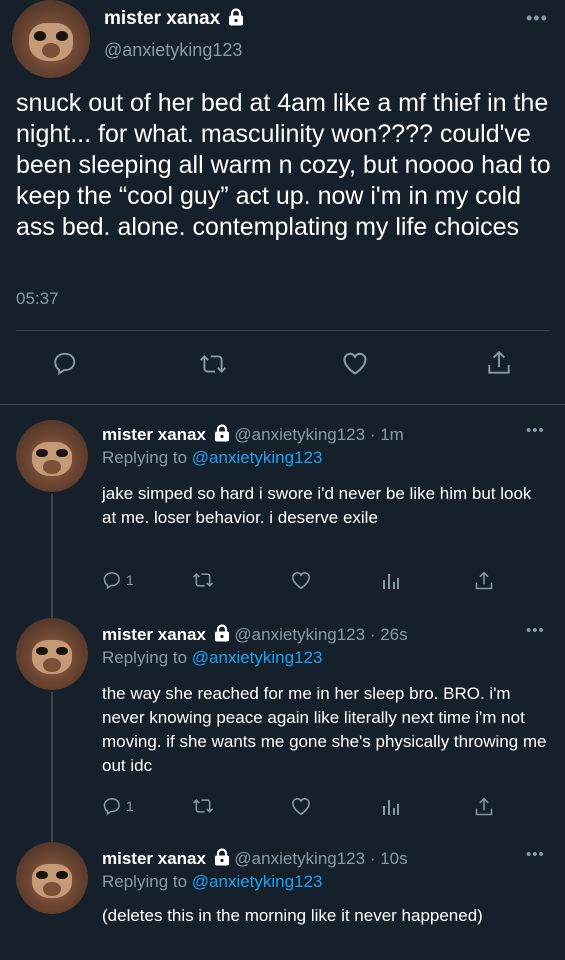 The width and height of the screenshot is (565, 960). I want to click on author-handle: @anxietyking123 · 26s, so click(320, 634).